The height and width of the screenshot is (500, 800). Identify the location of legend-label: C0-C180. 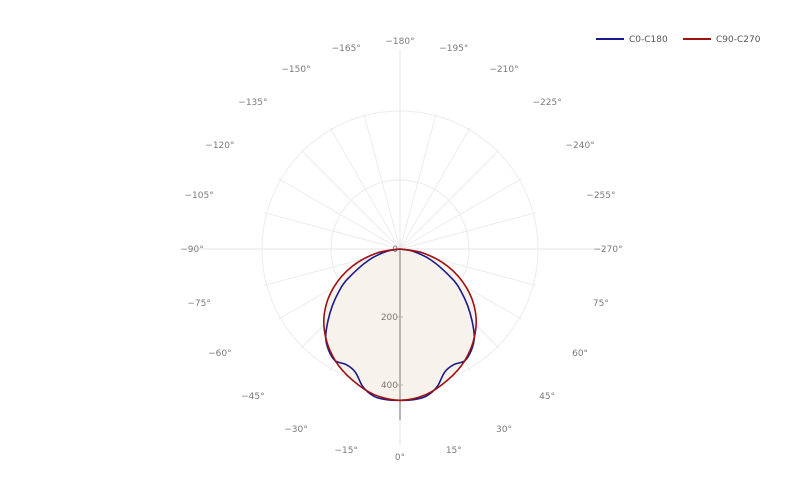
(648, 40).